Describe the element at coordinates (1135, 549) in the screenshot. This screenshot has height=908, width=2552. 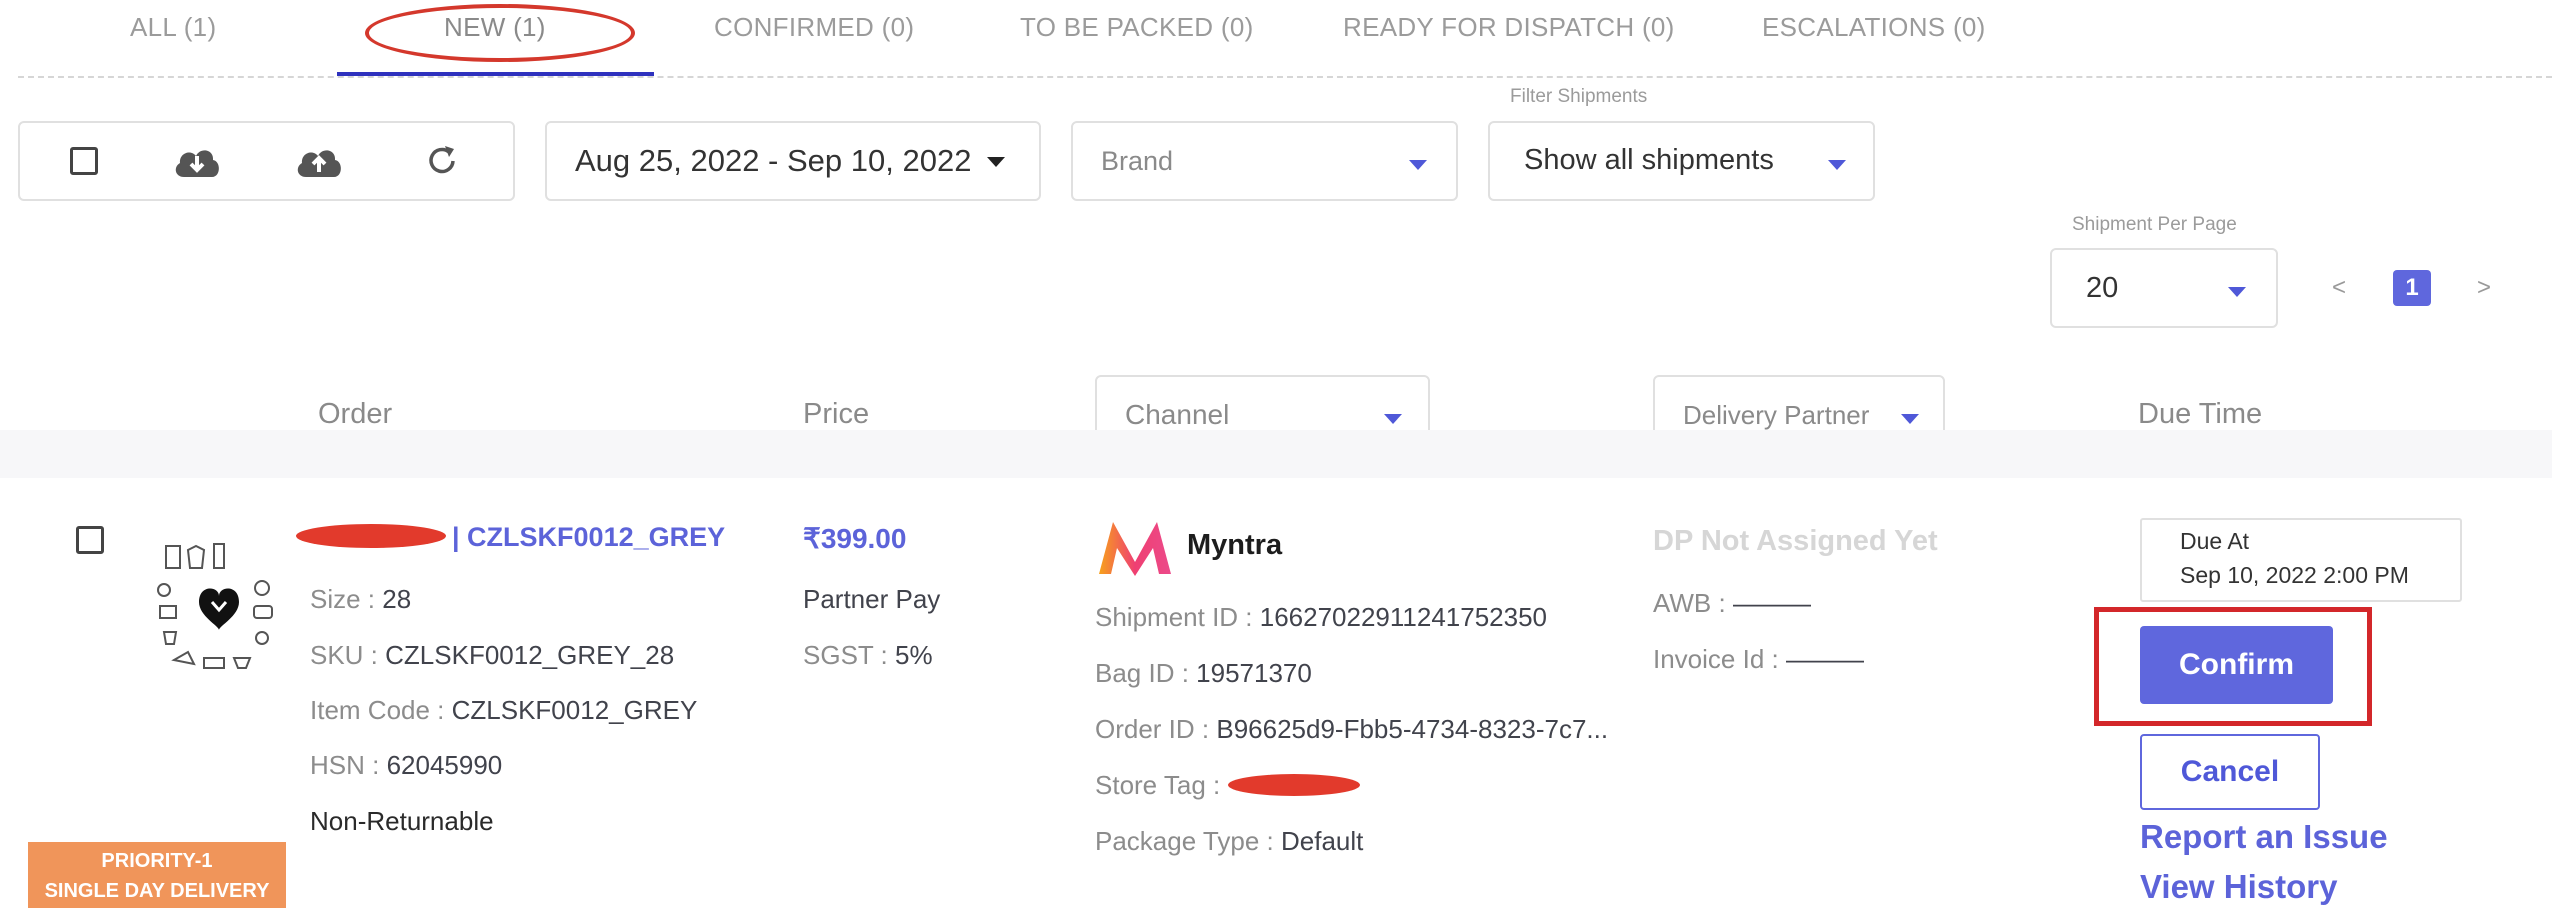
I see `myntra-logo-icon` at that location.